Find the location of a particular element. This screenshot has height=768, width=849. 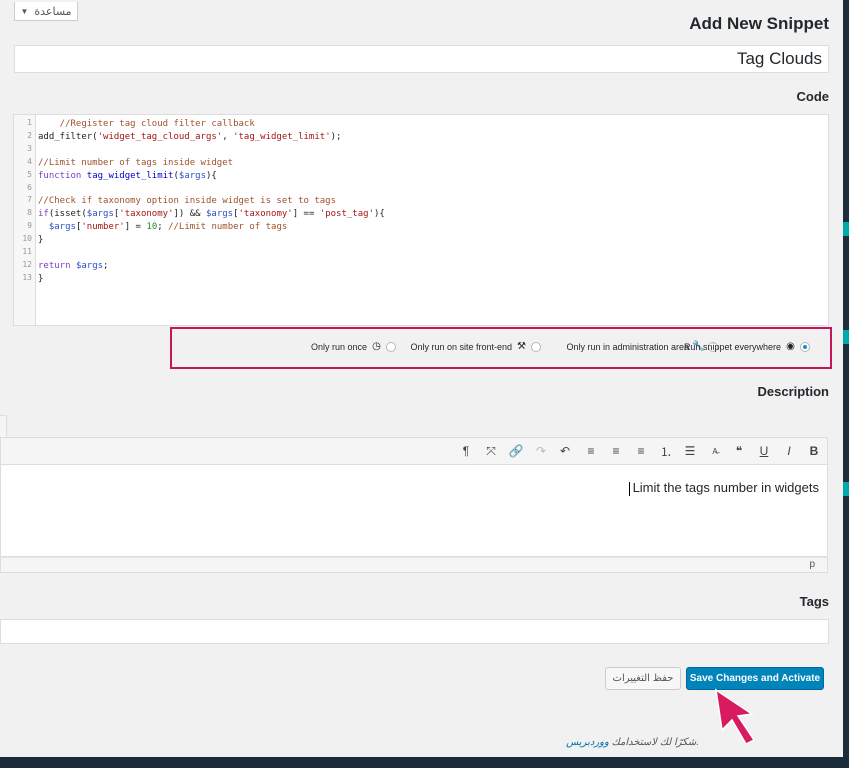

redo-icon: ↷ is located at coordinates (541, 451).